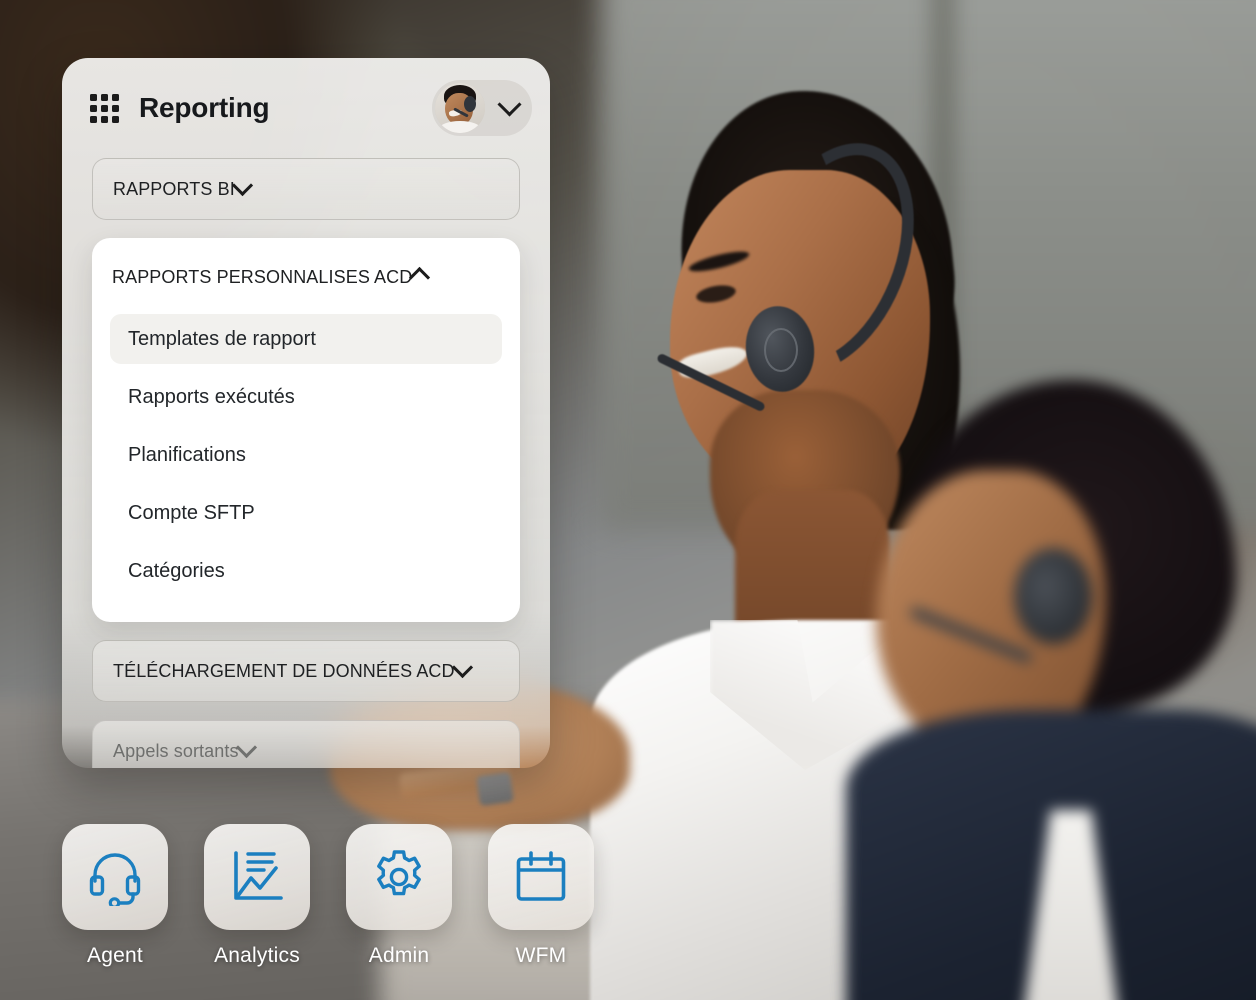  I want to click on nav-section-telechargement-de-donnees-acd: TÉLÉCHARGEMENT DE DONNÉES ACD, so click(306, 671).